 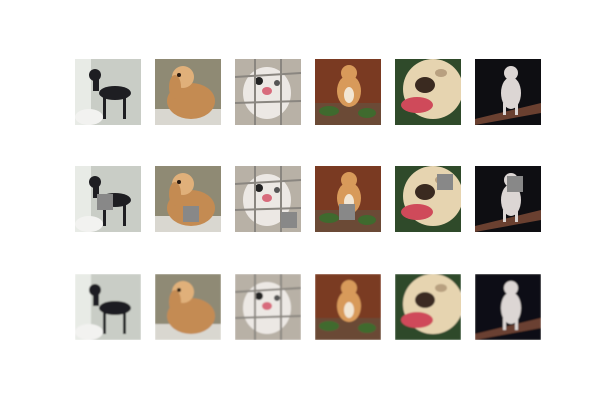 What do you see at coordinates (508, 307) in the screenshot?
I see `reconstructed-image-cat-on-ledge` at bounding box center [508, 307].